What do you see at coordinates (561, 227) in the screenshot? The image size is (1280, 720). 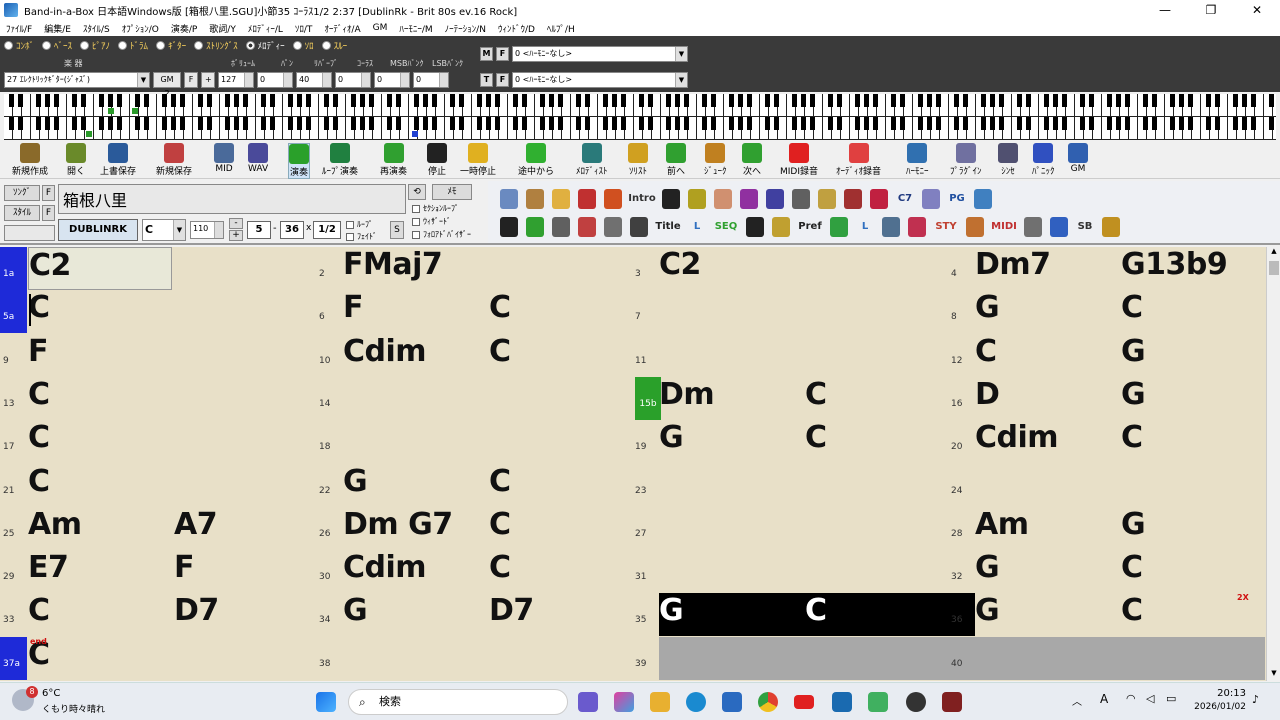 I see `speaker-icon` at bounding box center [561, 227].